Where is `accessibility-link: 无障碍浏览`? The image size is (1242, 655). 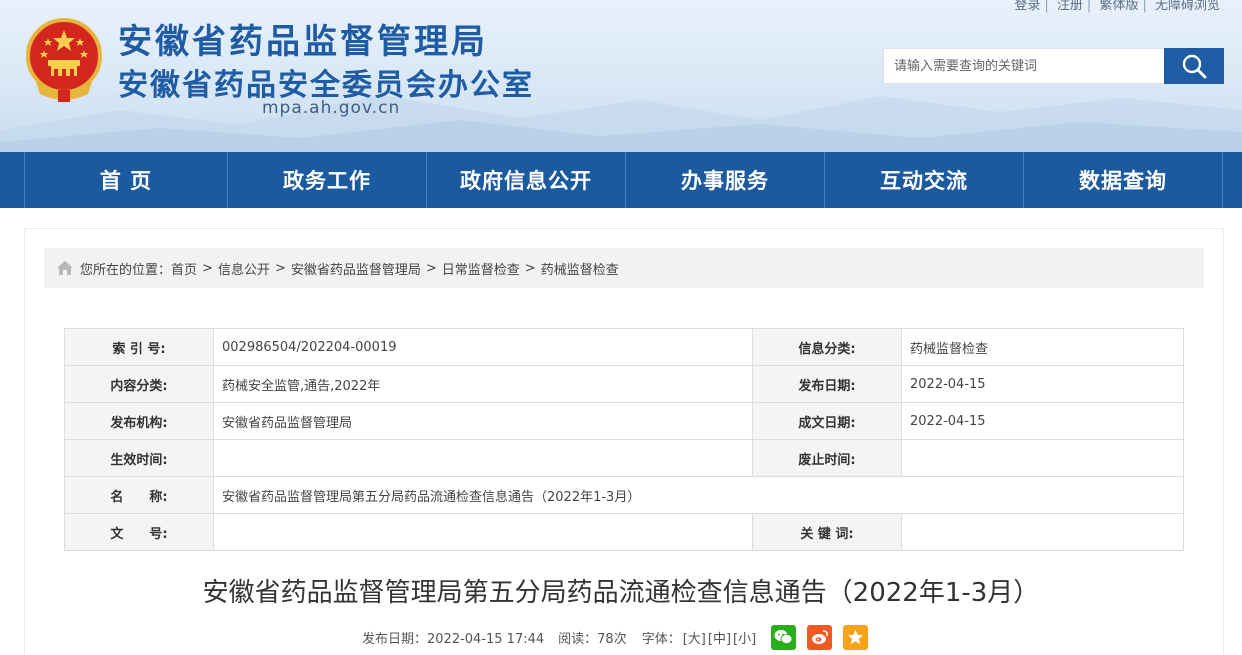 accessibility-link: 无障碍浏览 is located at coordinates (1187, 6).